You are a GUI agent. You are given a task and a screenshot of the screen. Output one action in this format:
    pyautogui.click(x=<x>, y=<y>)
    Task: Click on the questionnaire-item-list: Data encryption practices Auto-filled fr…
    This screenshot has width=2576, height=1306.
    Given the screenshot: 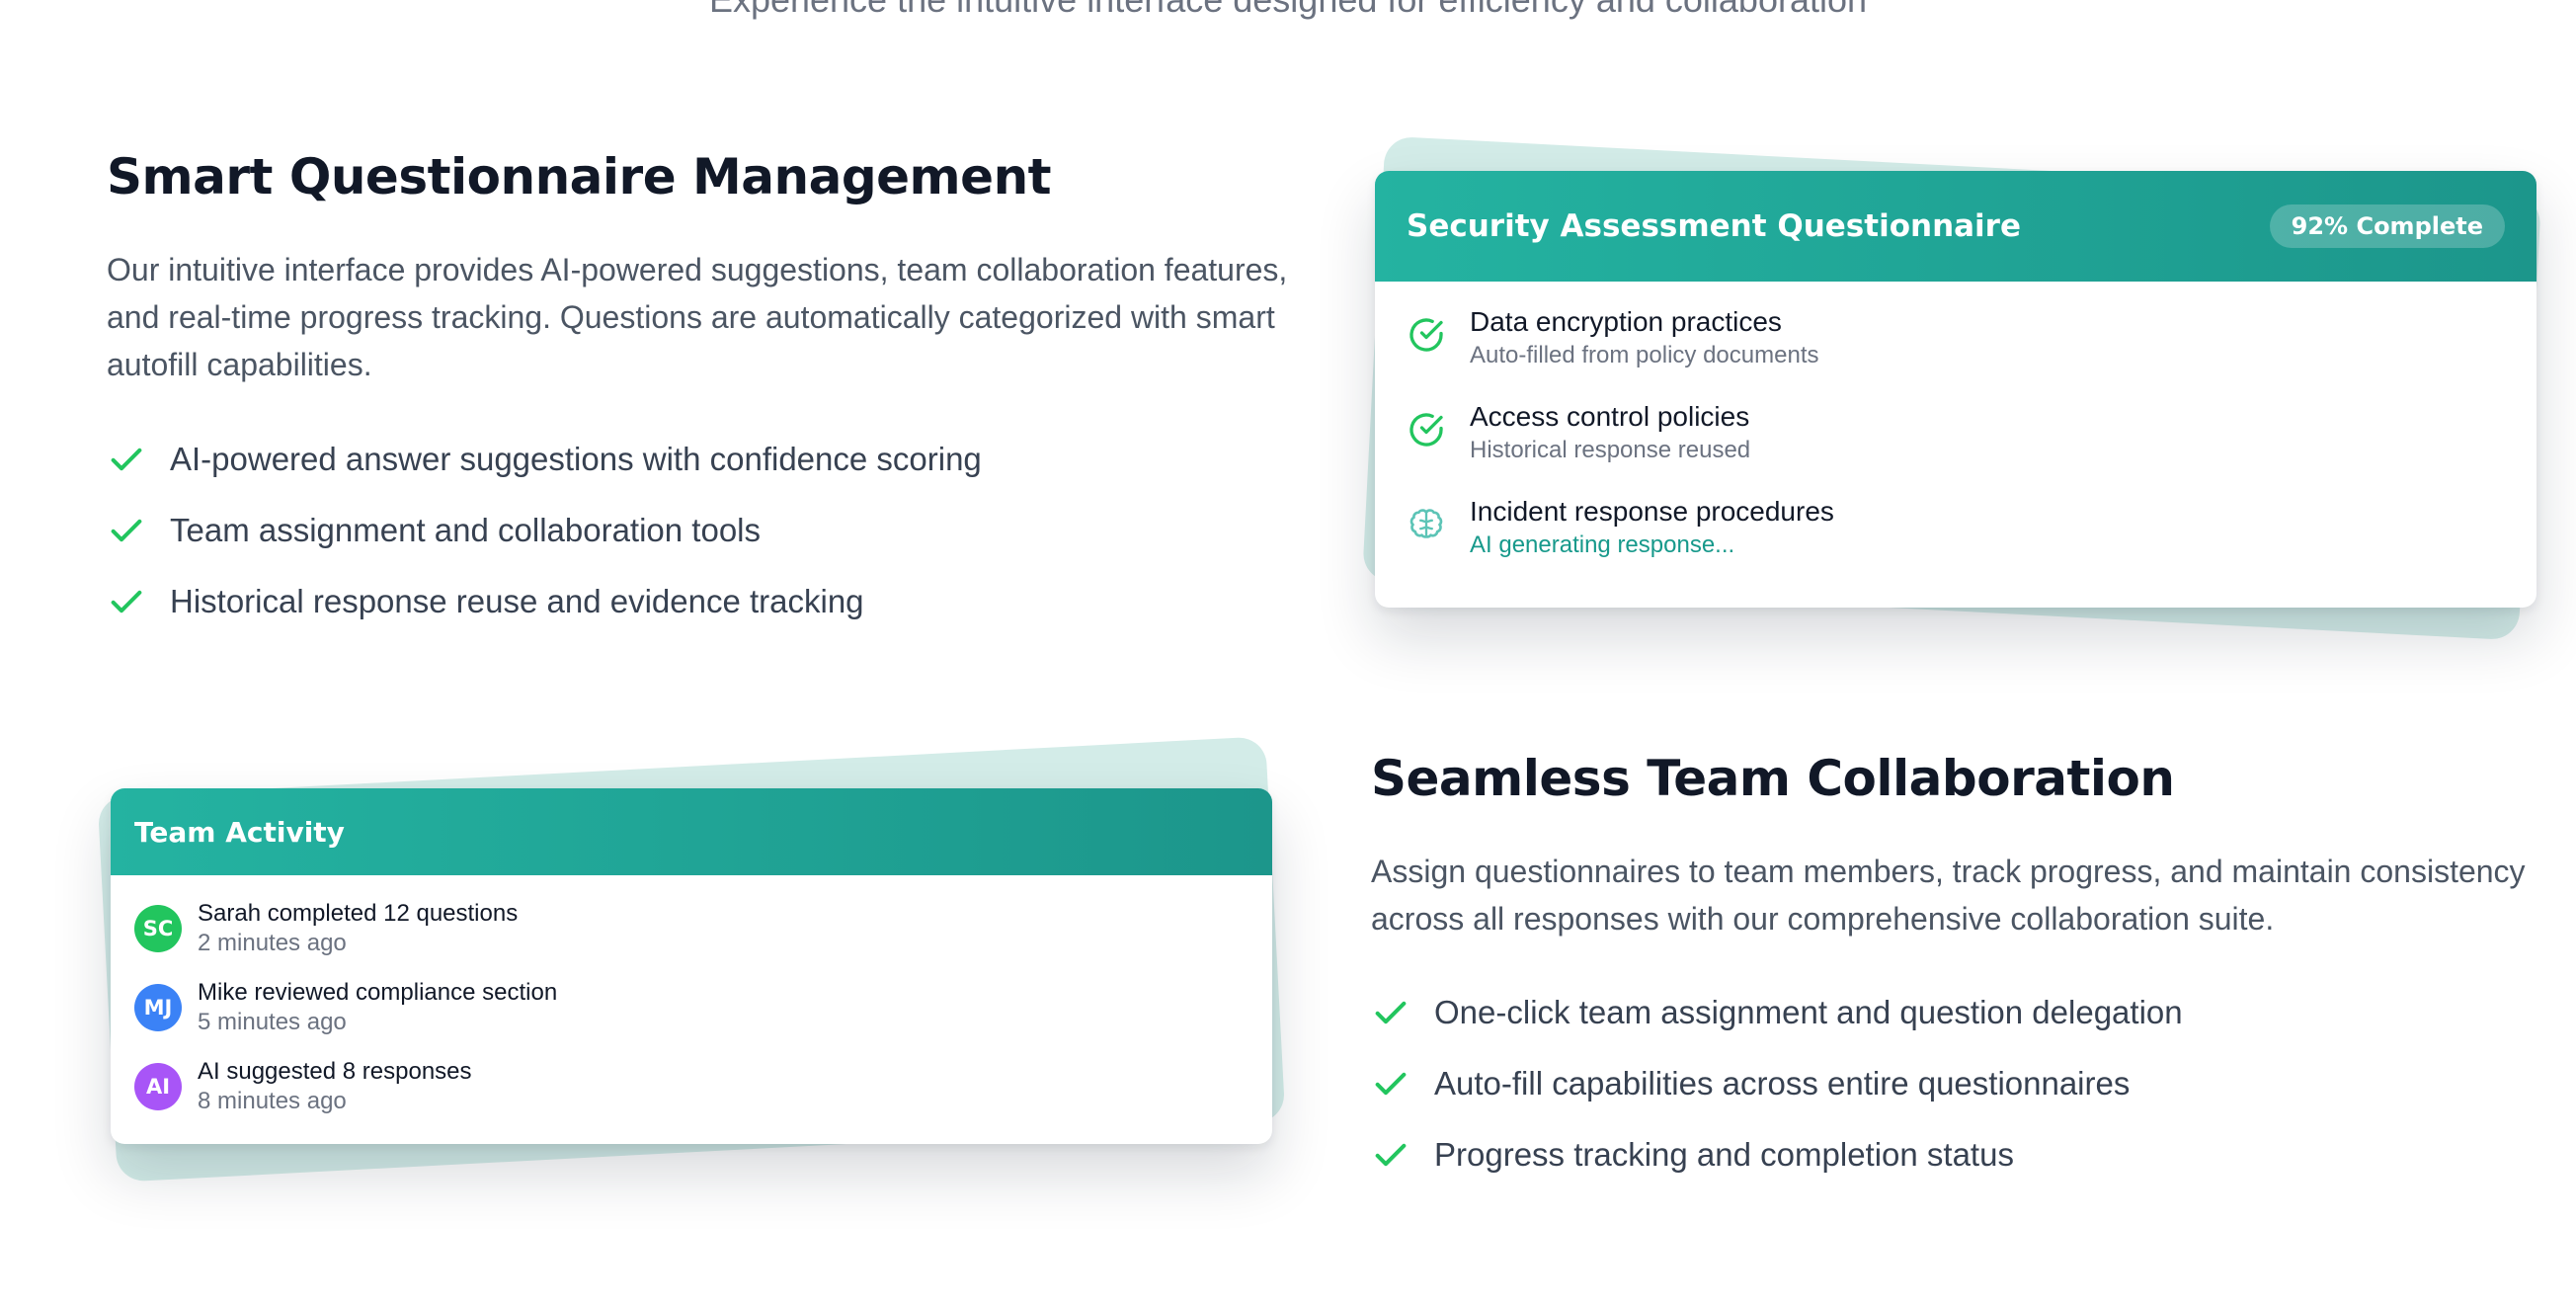 What is the action you would take?
    pyautogui.click(x=1955, y=436)
    